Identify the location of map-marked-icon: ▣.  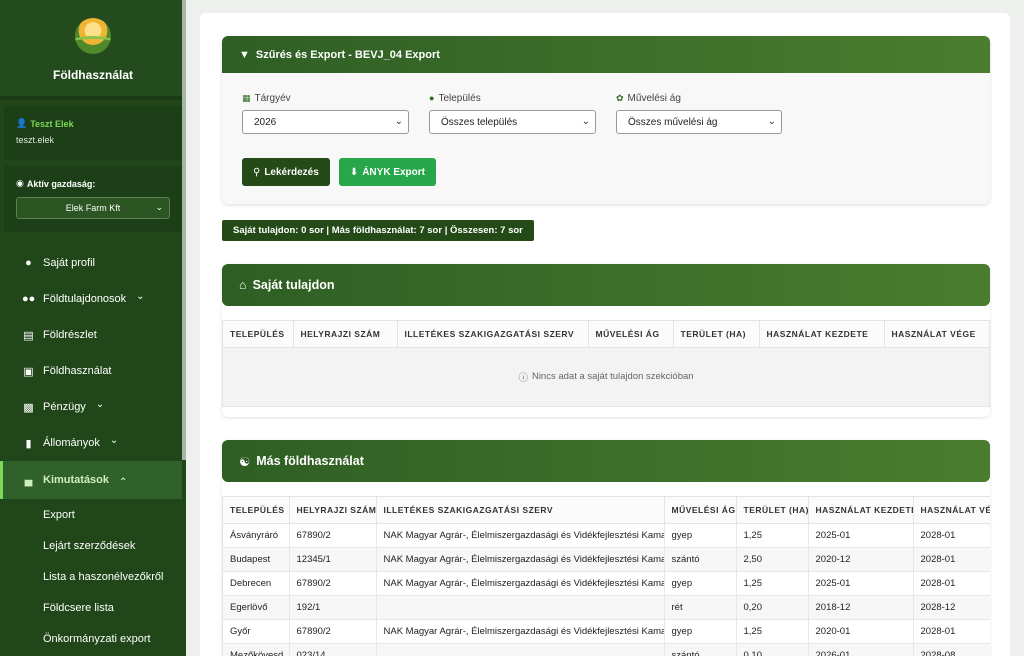
(28, 371).